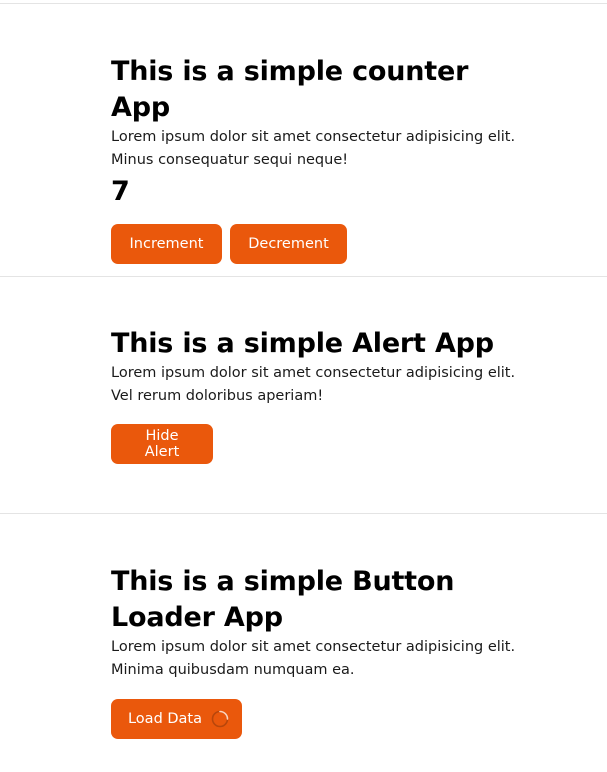 Image resolution: width=607 pixels, height=772 pixels. What do you see at coordinates (288, 244) in the screenshot?
I see `decrement-button: Decrement` at bounding box center [288, 244].